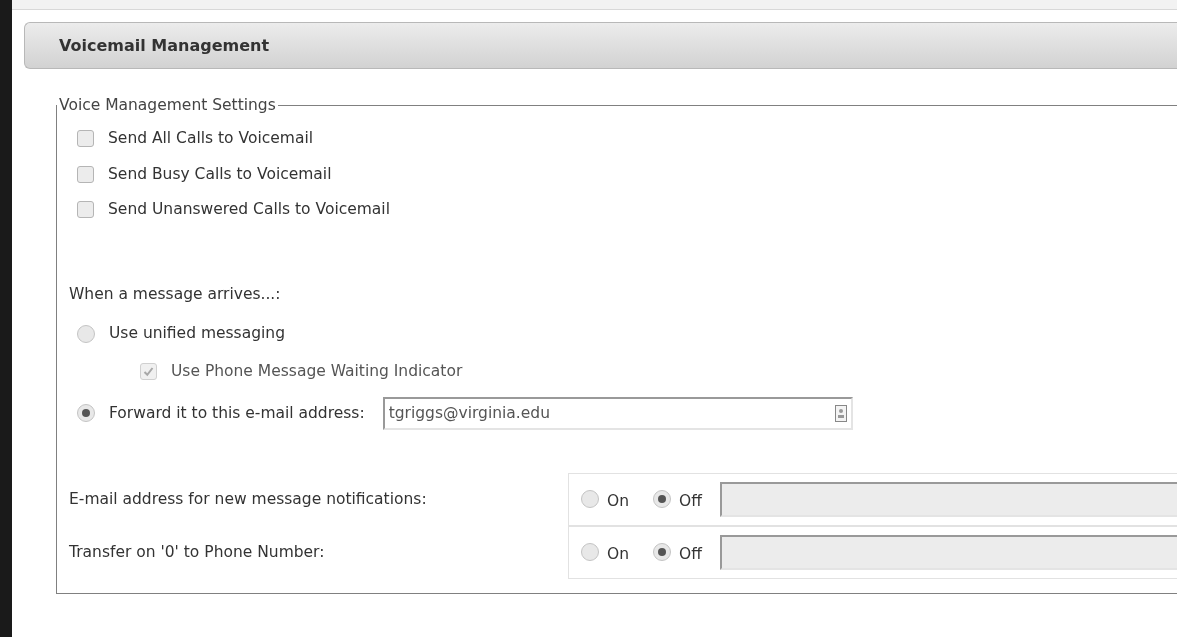 The width and height of the screenshot is (1177, 637). What do you see at coordinates (220, 174) in the screenshot?
I see `checkbox-label: Send Busy Calls to Voicemail` at bounding box center [220, 174].